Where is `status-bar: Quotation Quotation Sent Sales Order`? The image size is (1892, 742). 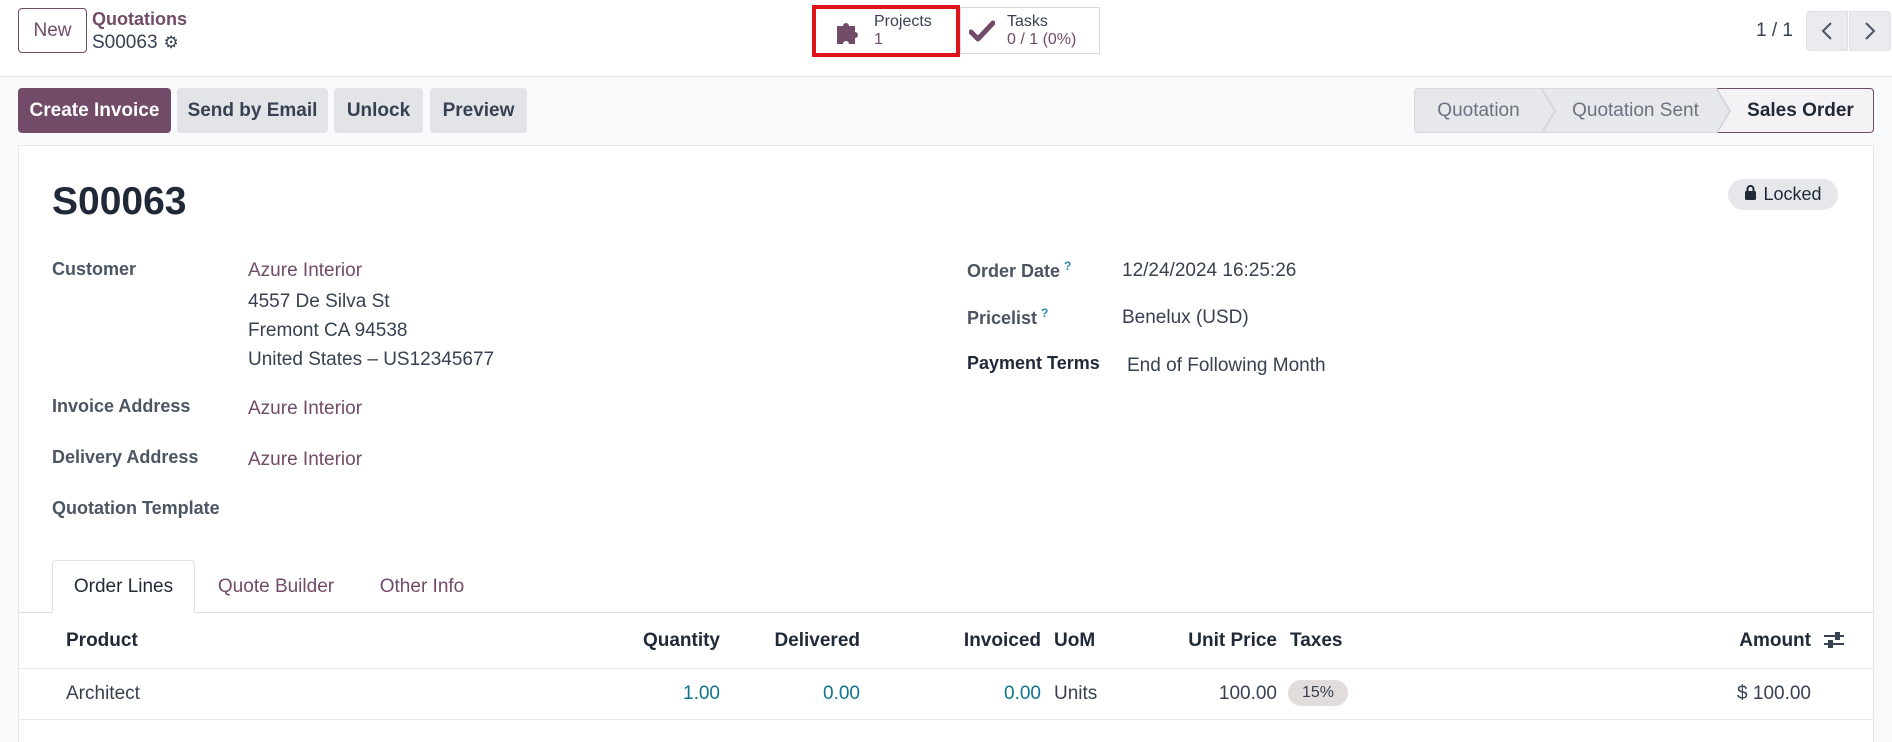
status-bar: Quotation Quotation Sent Sales Order is located at coordinates (1644, 111).